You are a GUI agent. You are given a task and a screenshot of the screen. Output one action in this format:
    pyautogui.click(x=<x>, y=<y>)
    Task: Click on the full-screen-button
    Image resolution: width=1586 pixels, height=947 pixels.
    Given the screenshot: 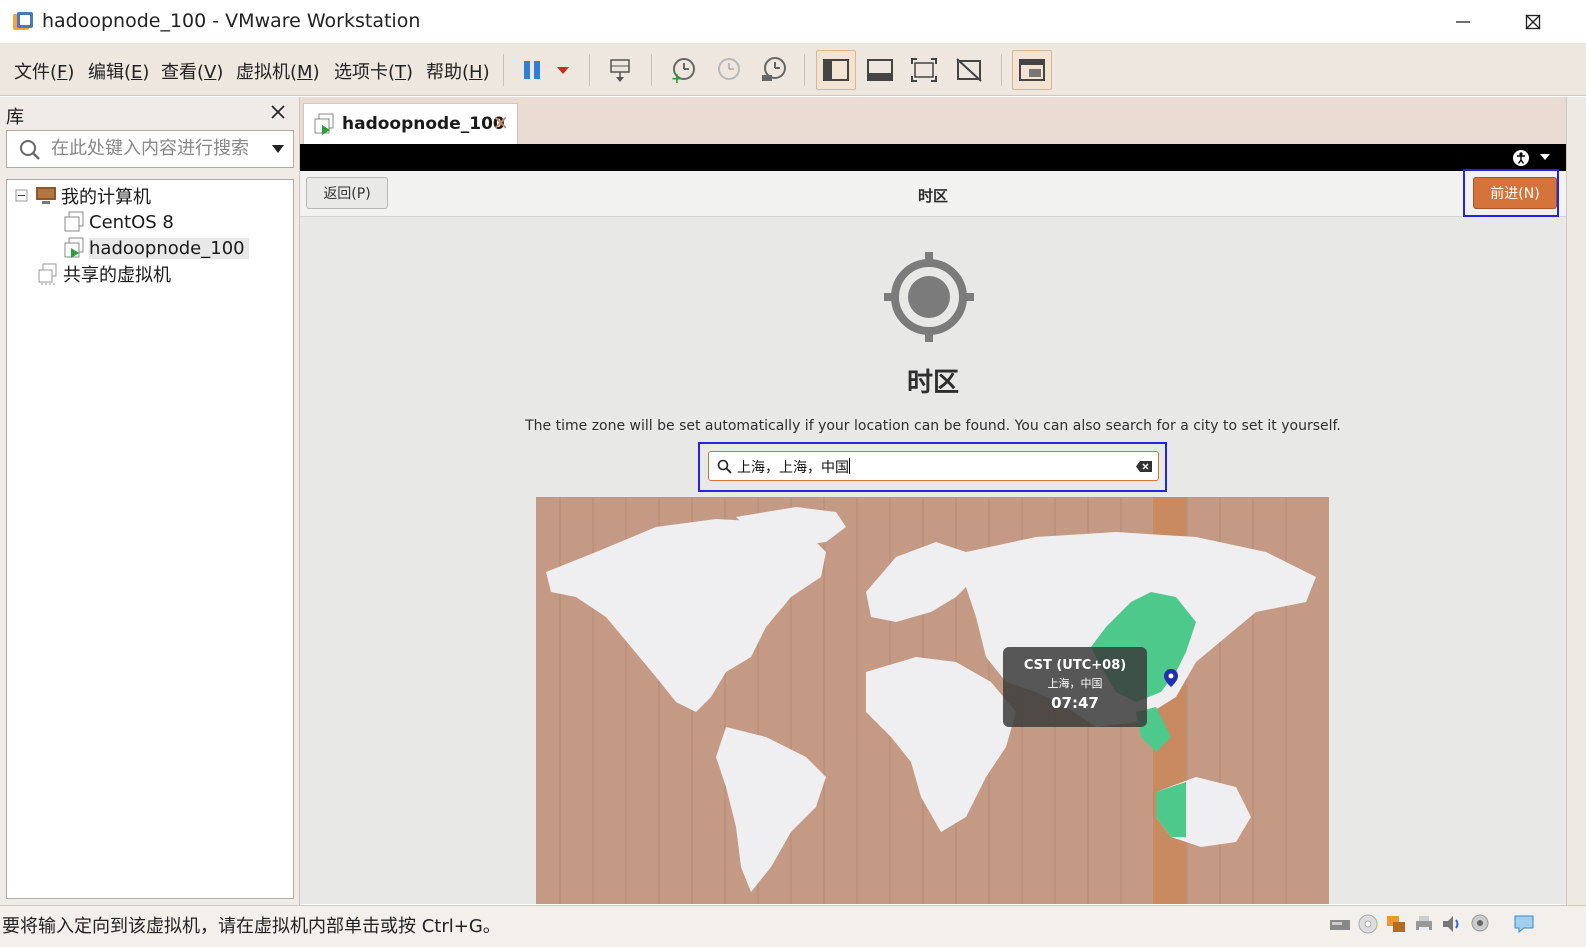 What is the action you would take?
    pyautogui.click(x=924, y=70)
    